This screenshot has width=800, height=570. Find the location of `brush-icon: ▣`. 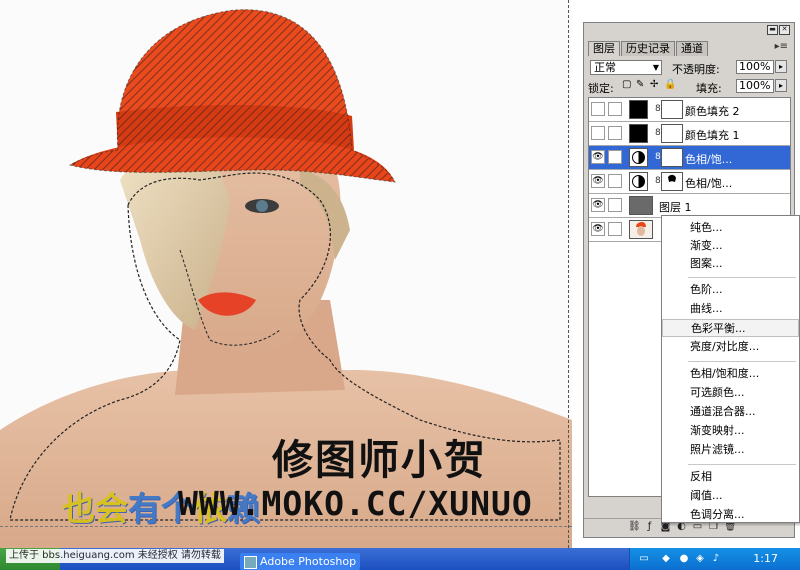

brush-icon: ▣ is located at coordinates (615, 157).